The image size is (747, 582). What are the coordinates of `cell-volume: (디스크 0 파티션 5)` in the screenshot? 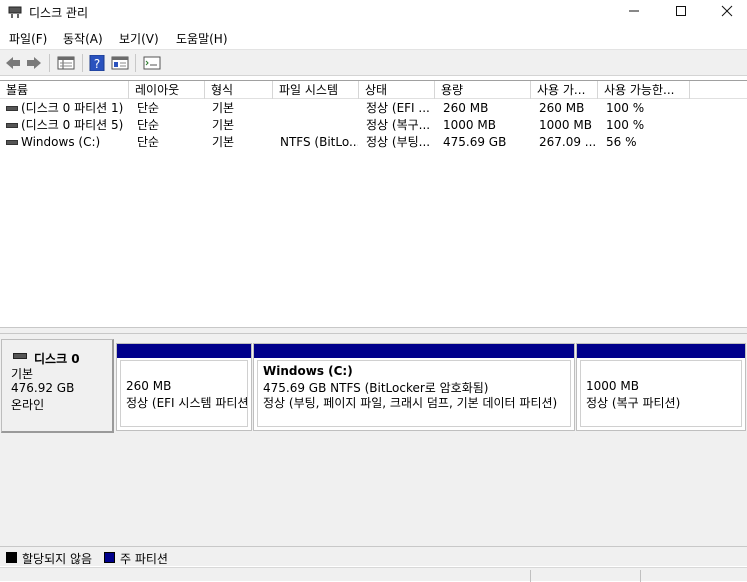 It's located at (72, 125).